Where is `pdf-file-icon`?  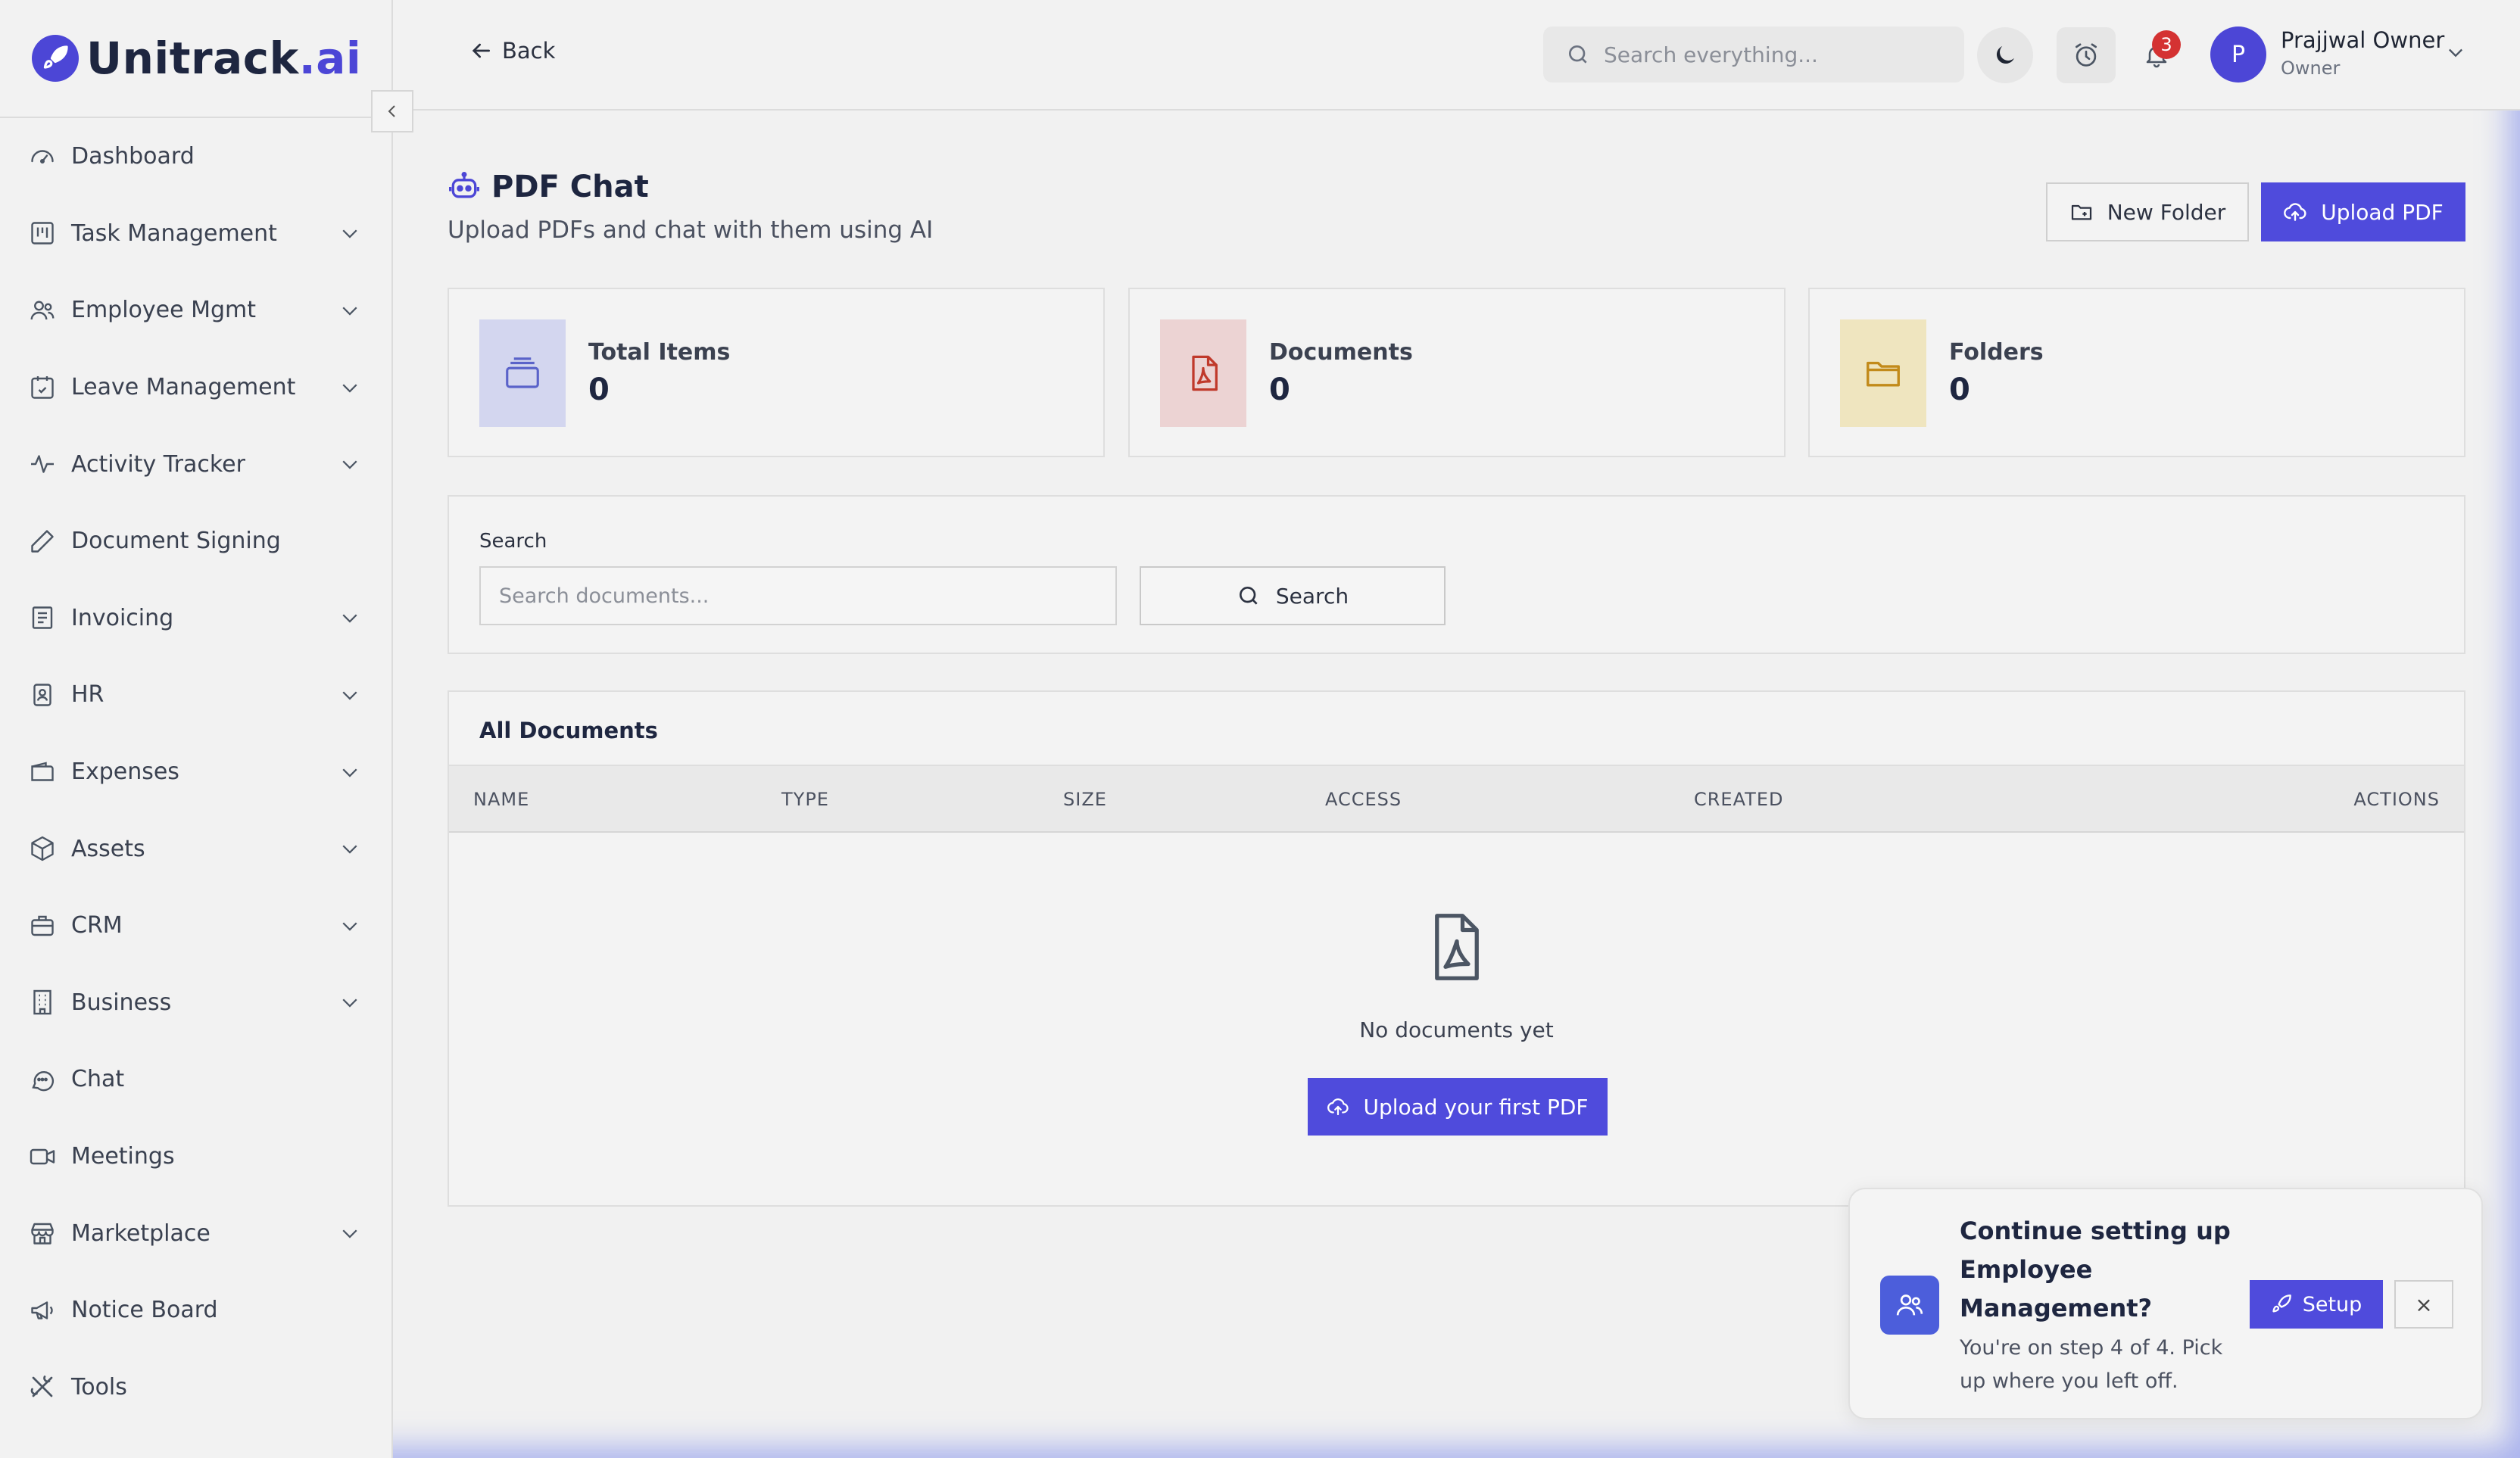
pdf-file-icon is located at coordinates (1203, 373).